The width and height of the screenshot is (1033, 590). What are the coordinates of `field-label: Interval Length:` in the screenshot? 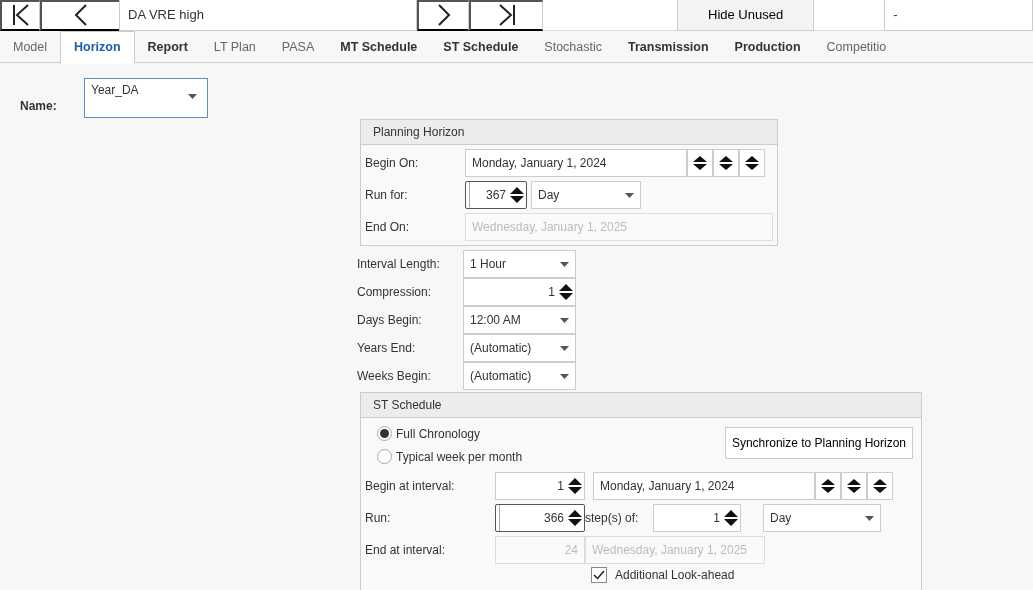 It's located at (399, 264).